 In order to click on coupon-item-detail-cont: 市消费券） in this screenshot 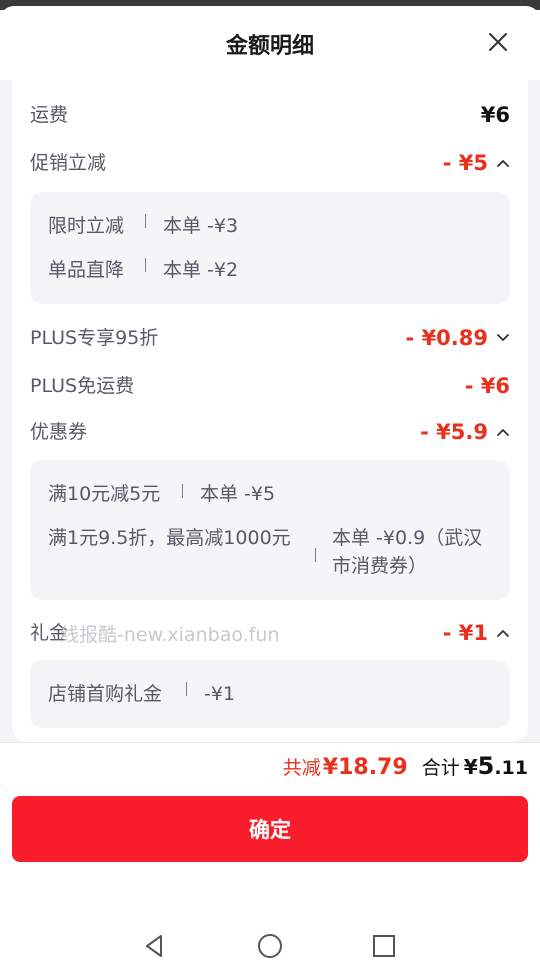, I will do `click(380, 566)`.